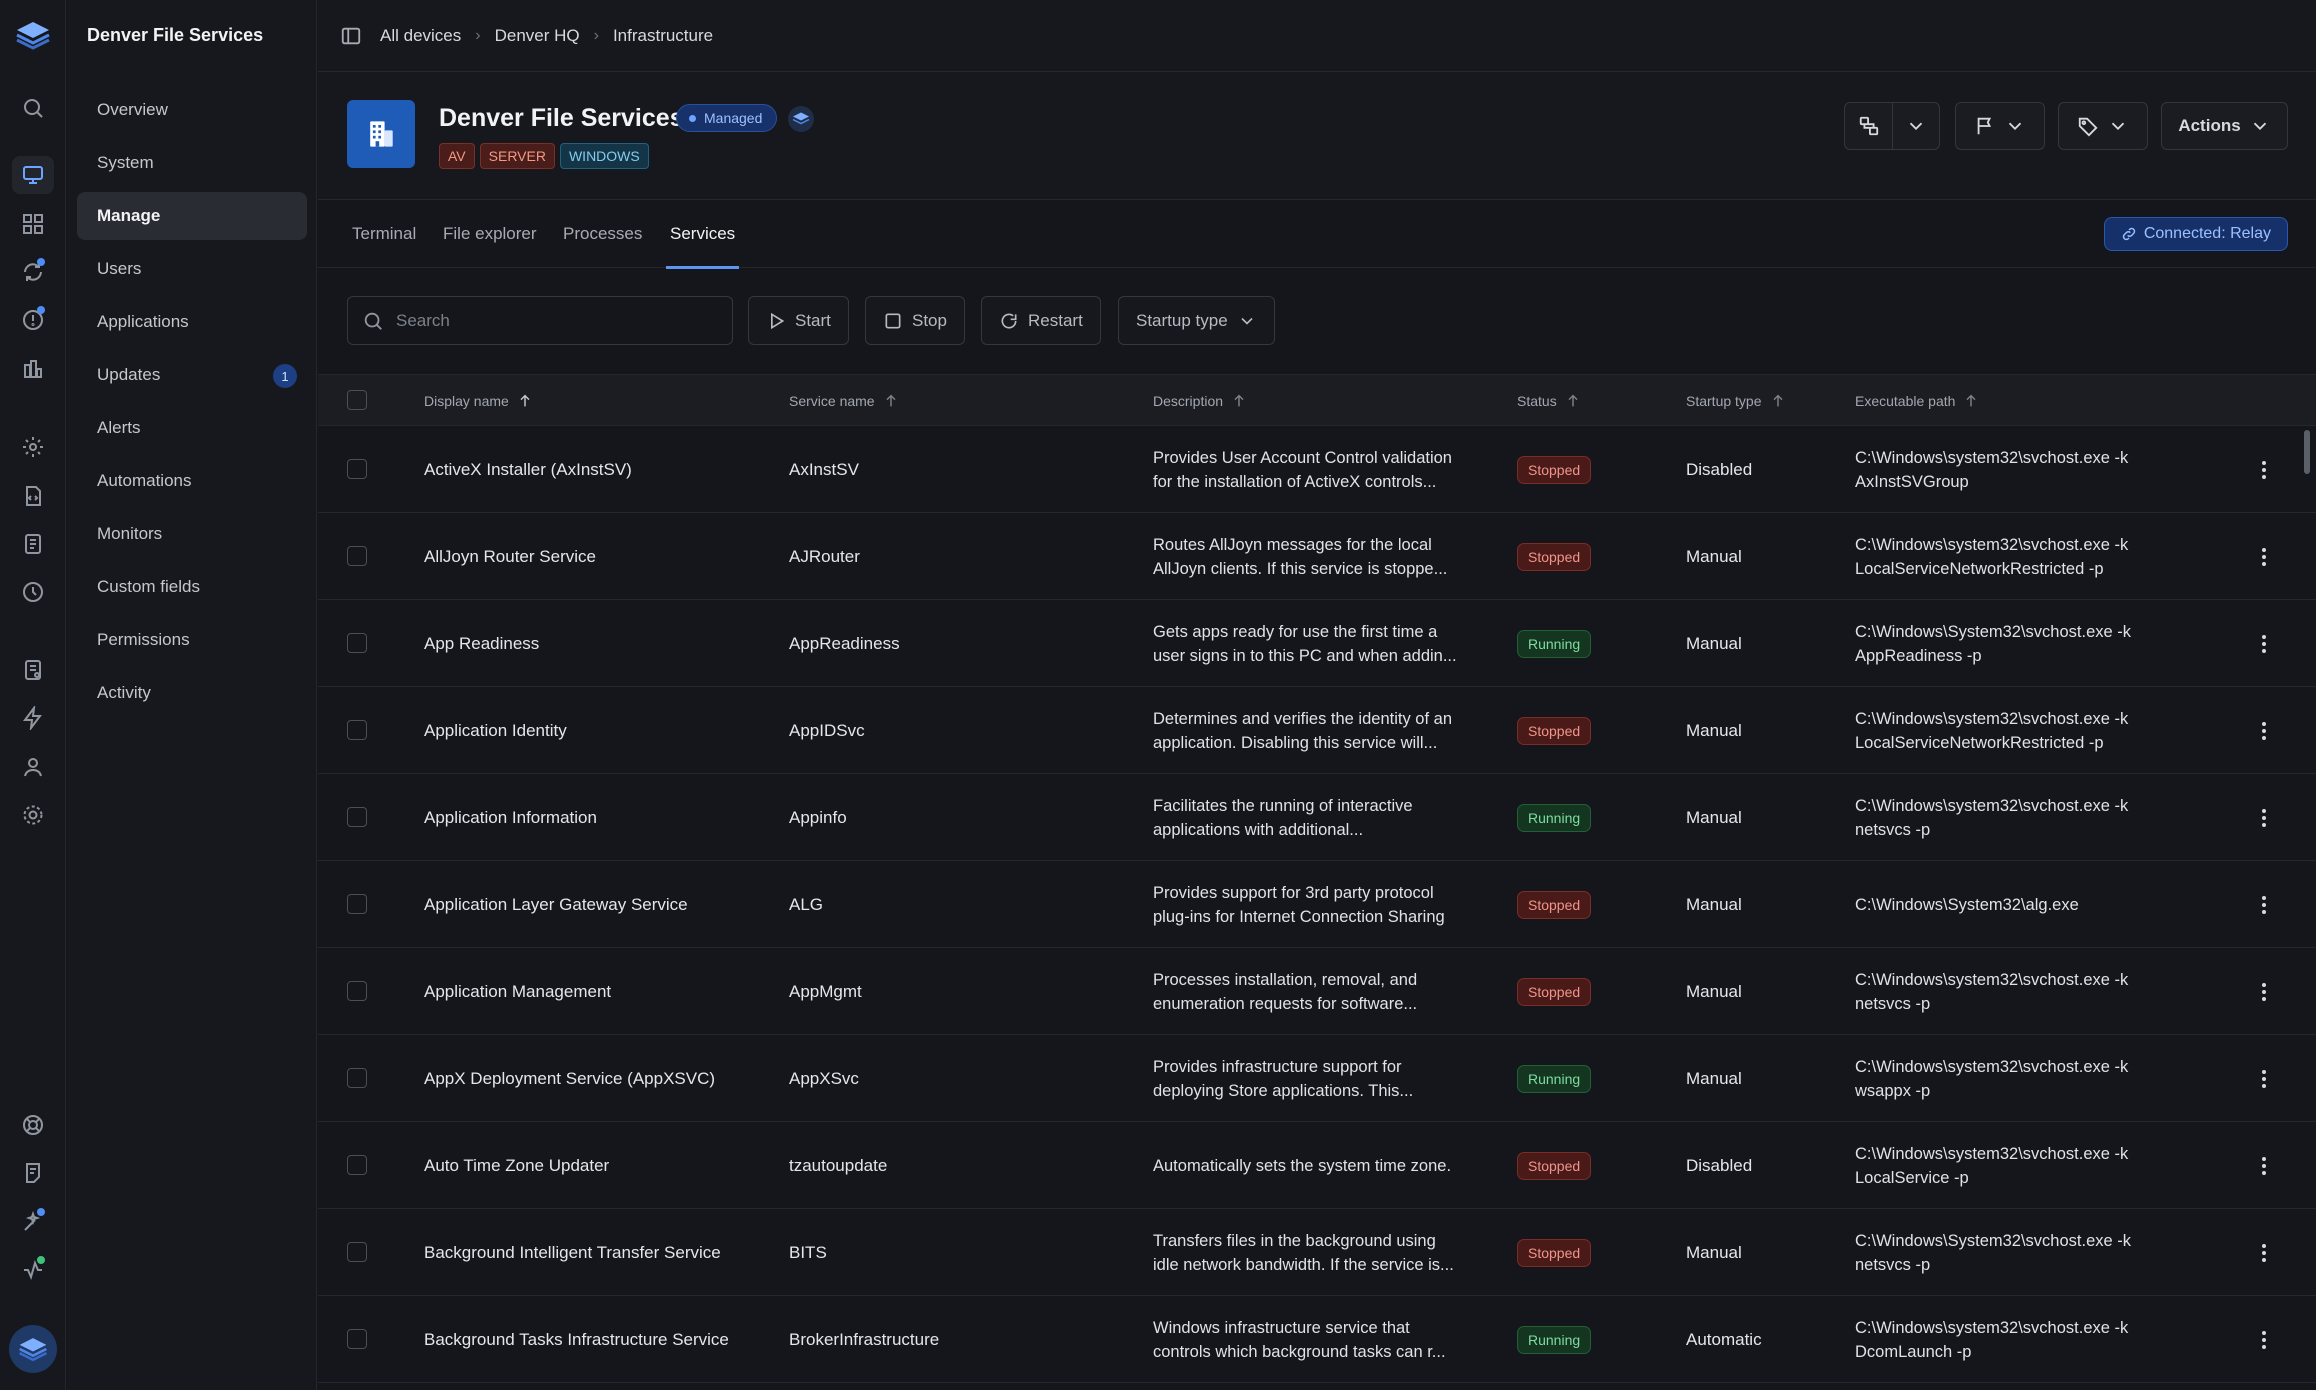 The width and height of the screenshot is (2316, 1390). I want to click on column-header-service-name: Service name, so click(844, 401).